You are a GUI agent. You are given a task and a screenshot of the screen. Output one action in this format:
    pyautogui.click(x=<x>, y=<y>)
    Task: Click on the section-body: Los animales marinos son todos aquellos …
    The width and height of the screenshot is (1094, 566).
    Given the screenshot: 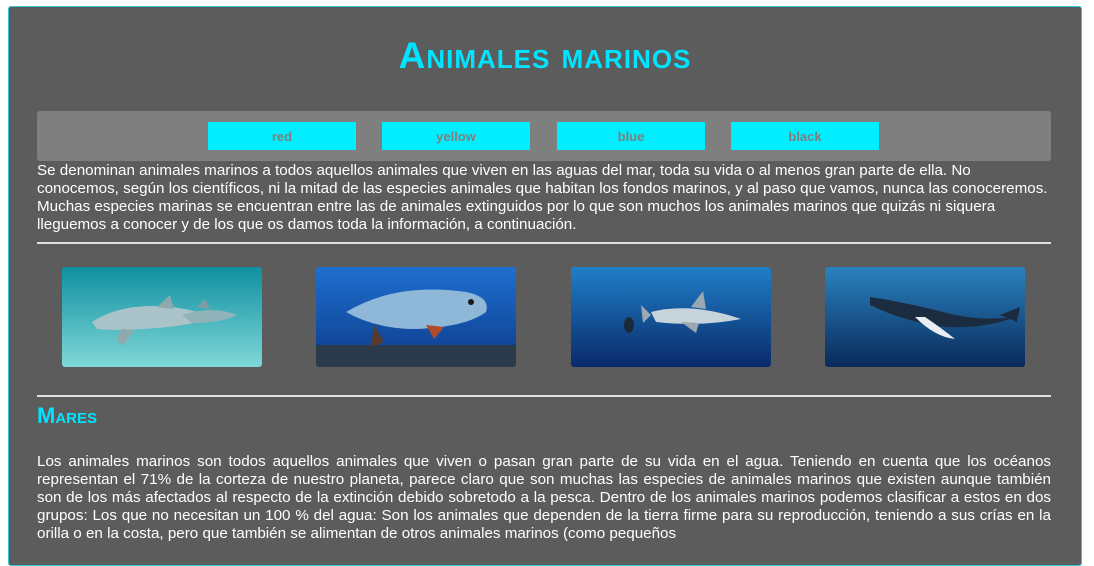 What is the action you would take?
    pyautogui.click(x=544, y=497)
    